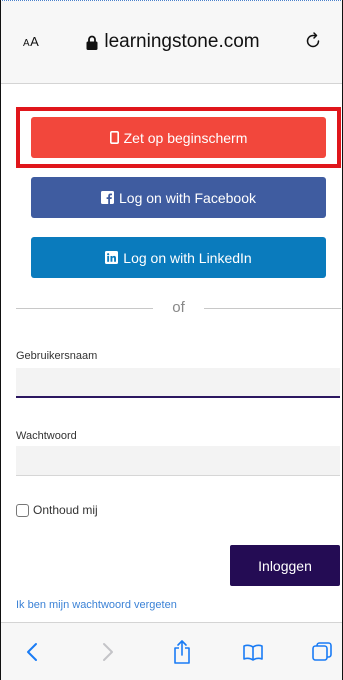  I want to click on share-icon, so click(182, 652).